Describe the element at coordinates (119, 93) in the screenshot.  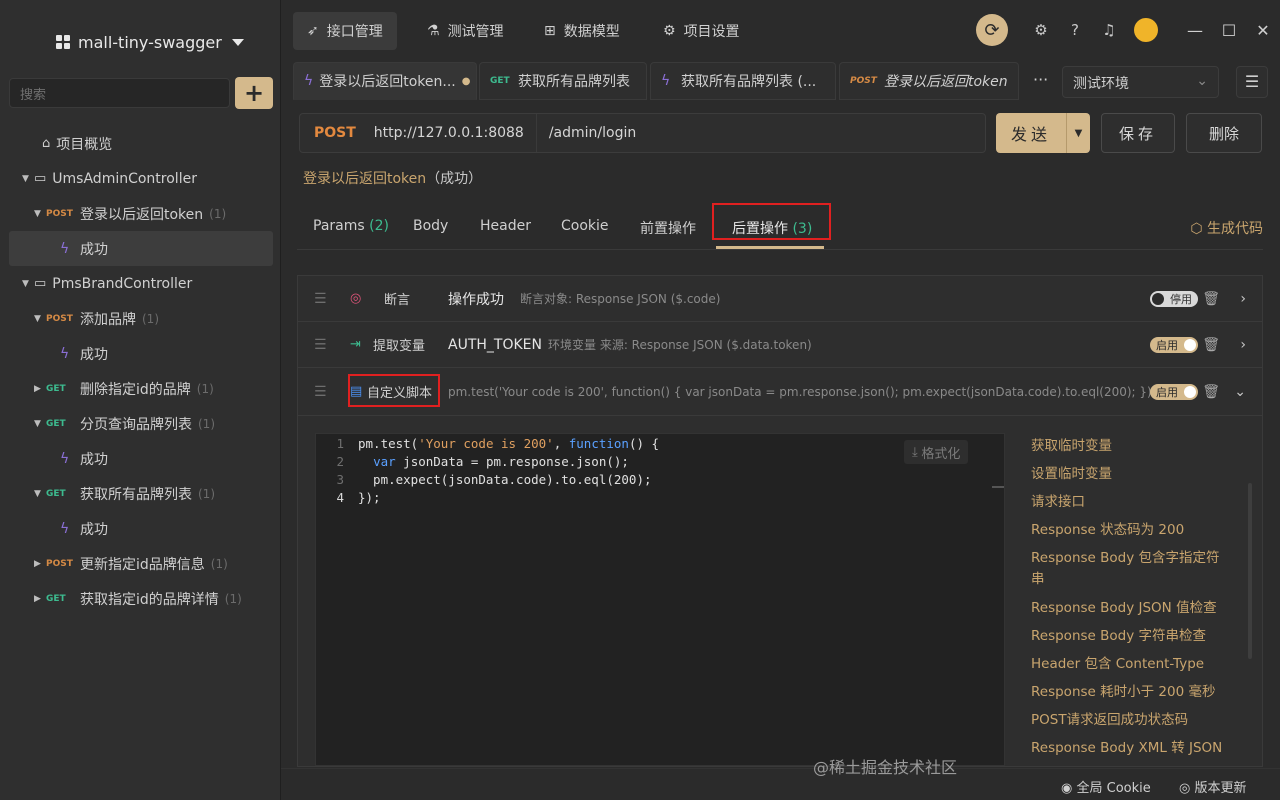
I see `search-input: 搜索` at that location.